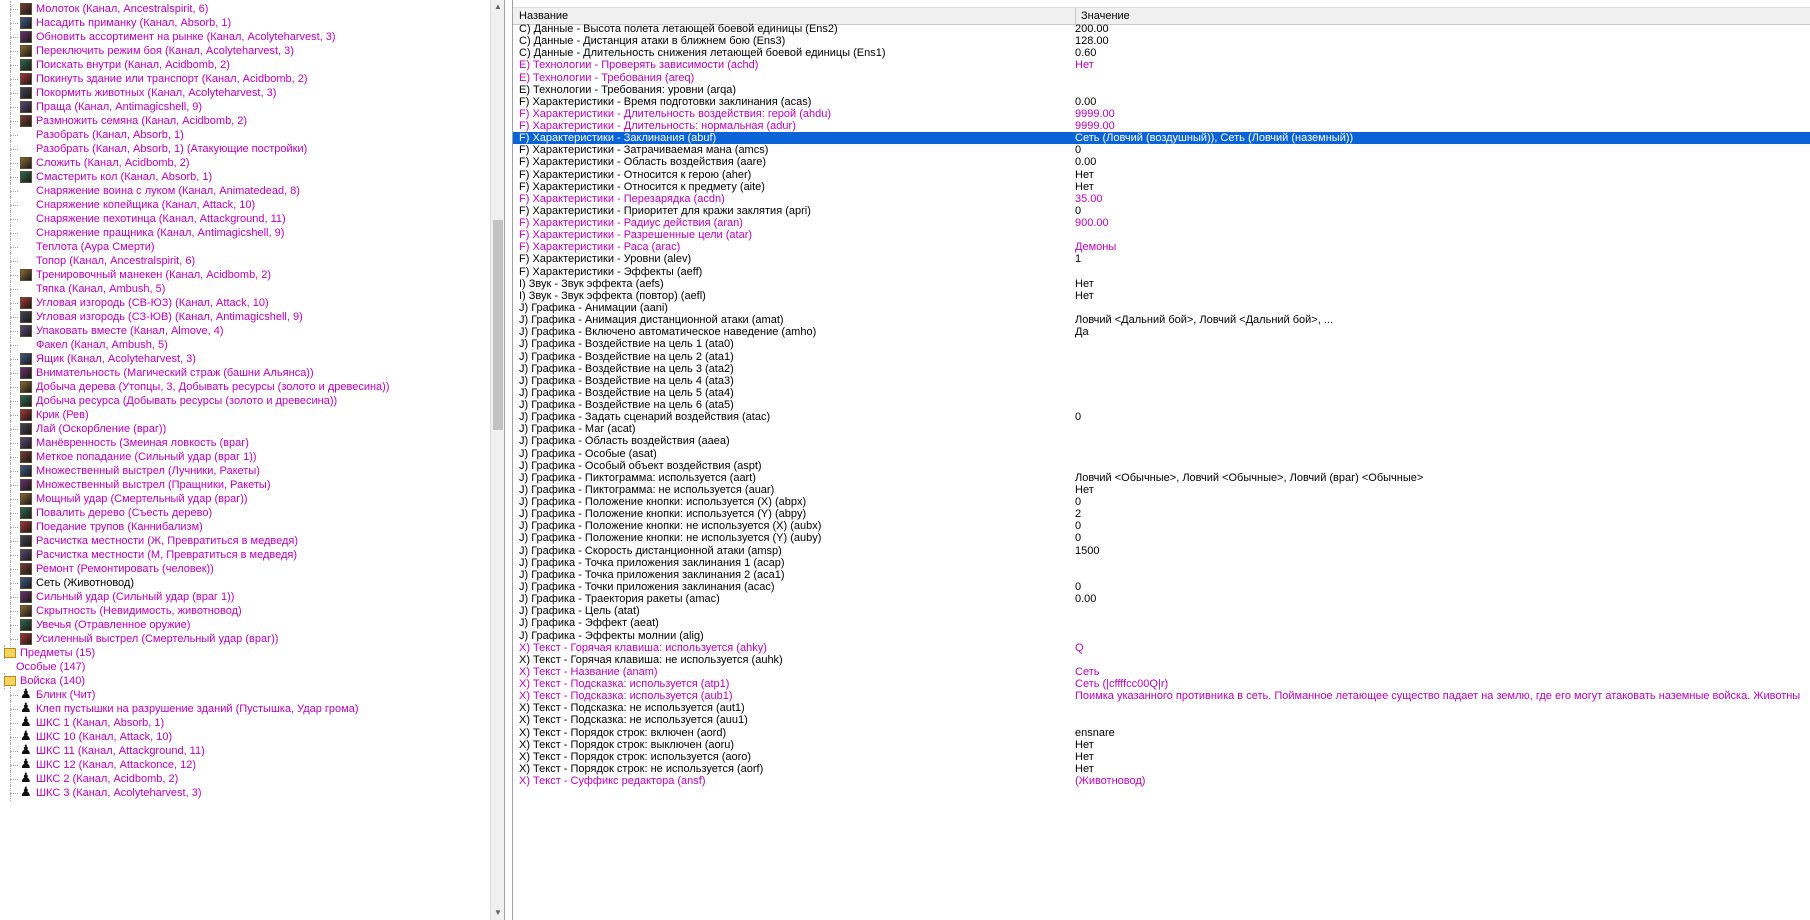  Describe the element at coordinates (1161, 623) in the screenshot. I see `grid-row: J) Графика - Эффект (aeat)` at that location.